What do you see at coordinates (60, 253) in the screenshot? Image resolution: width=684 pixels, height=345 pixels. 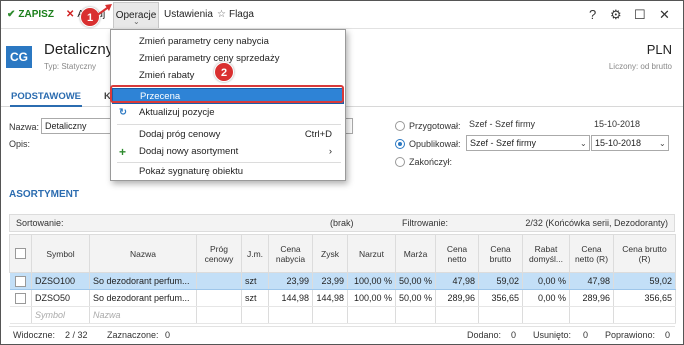 I see `column-header: Symbol` at bounding box center [60, 253].